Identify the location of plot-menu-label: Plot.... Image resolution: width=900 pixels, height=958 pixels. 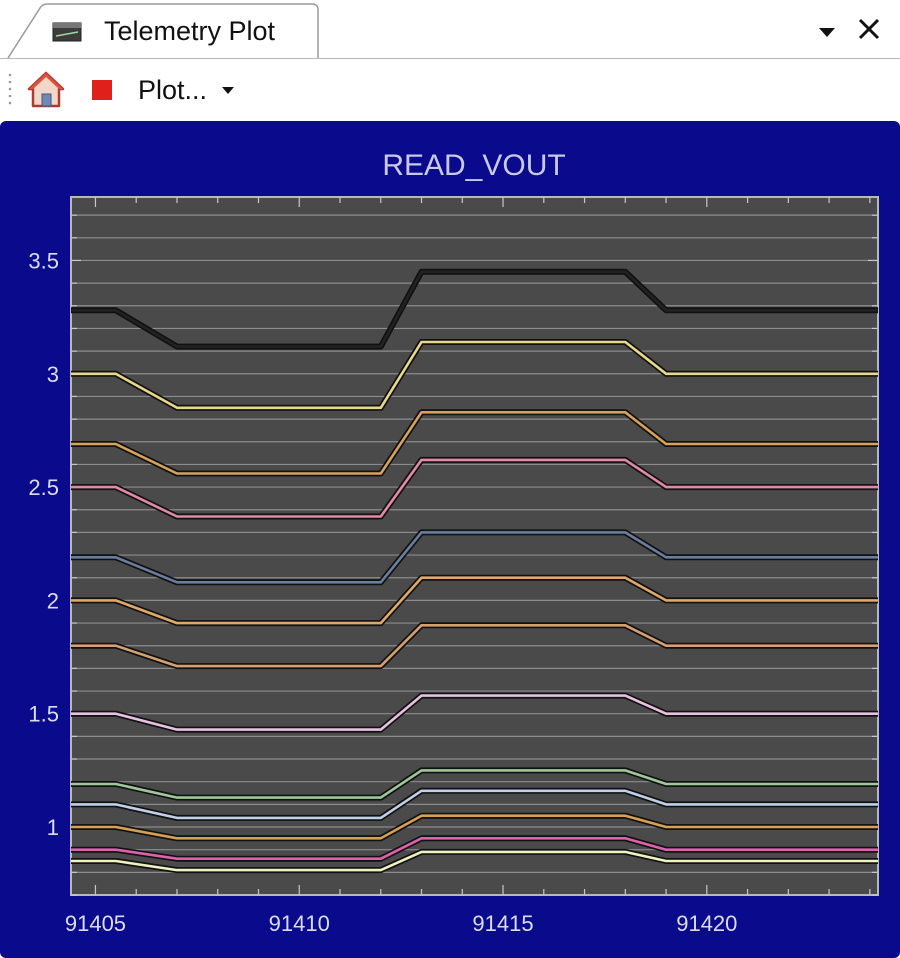
(173, 89).